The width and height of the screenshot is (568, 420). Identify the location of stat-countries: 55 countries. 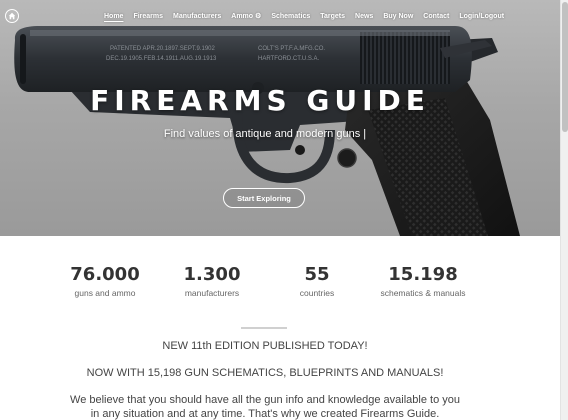
(317, 280).